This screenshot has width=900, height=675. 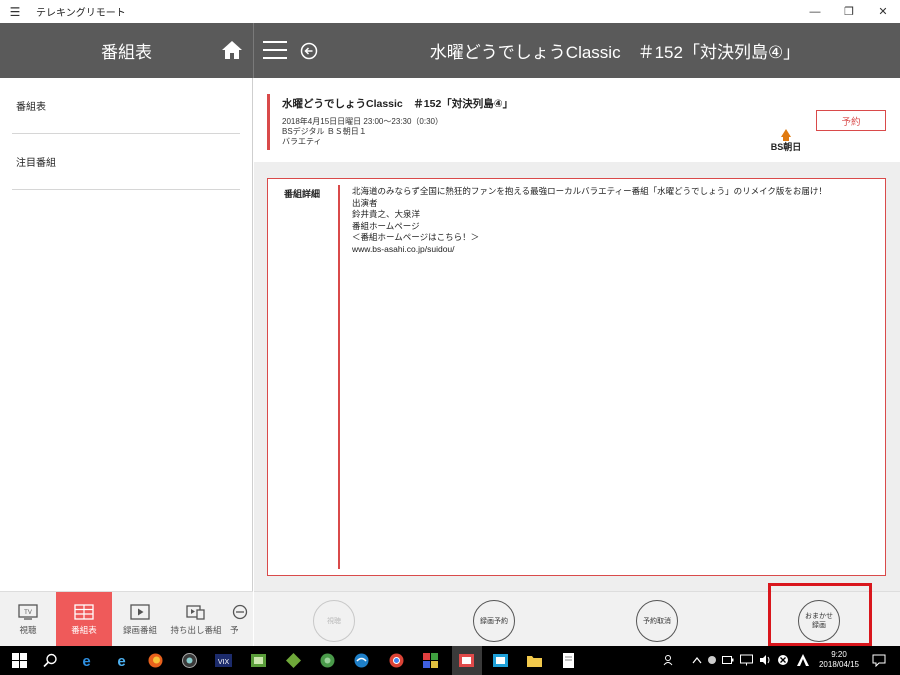 I want to click on grid-icon, so click(x=84, y=611).